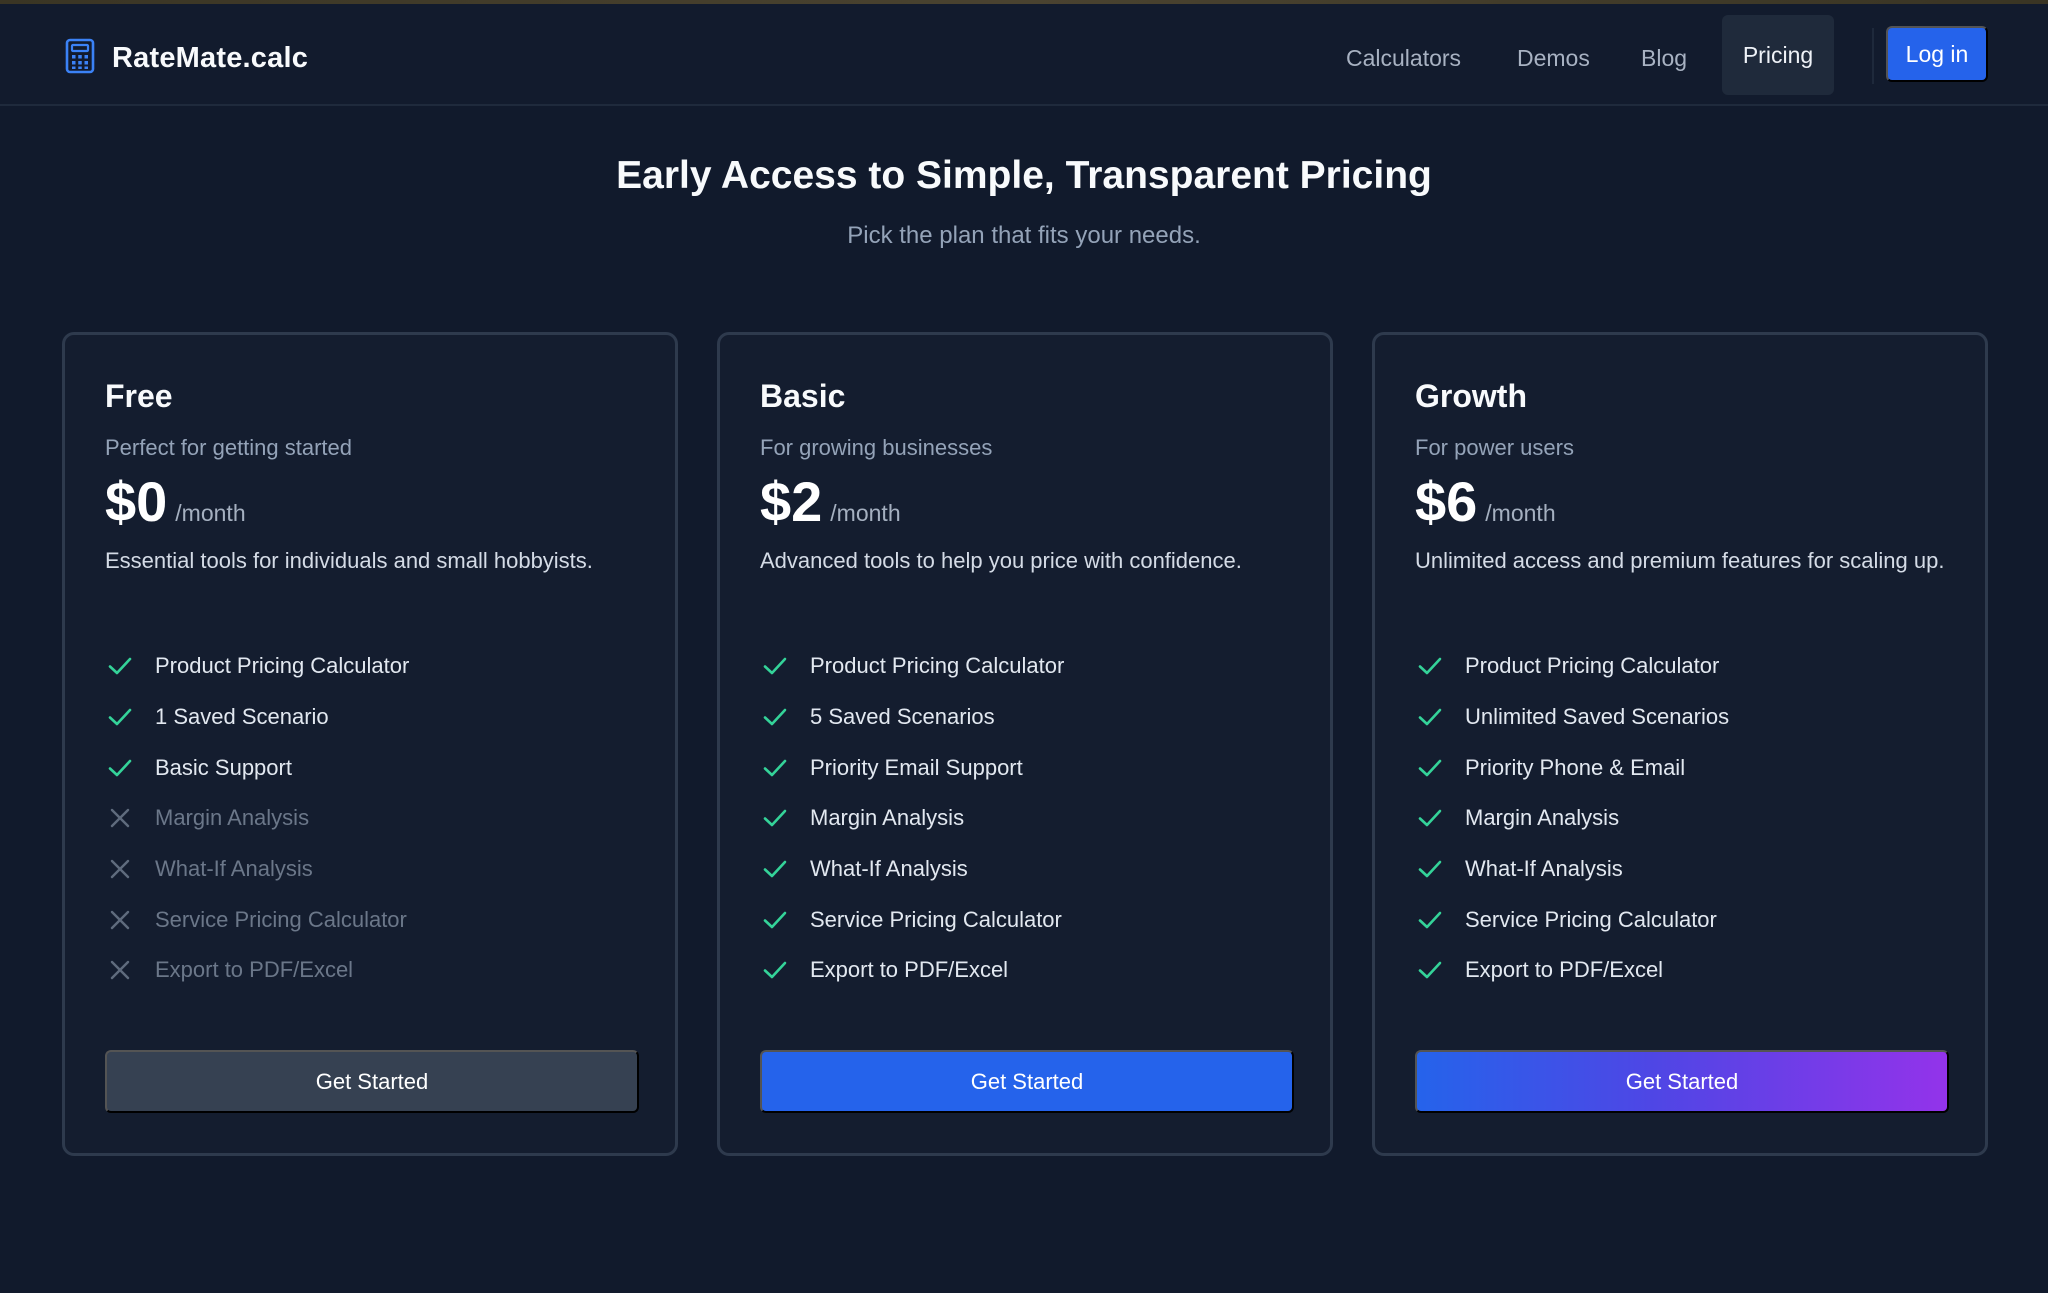 The width and height of the screenshot is (2048, 1293). I want to click on feature-item: Unlimited Saved Scenarios, so click(1572, 717).